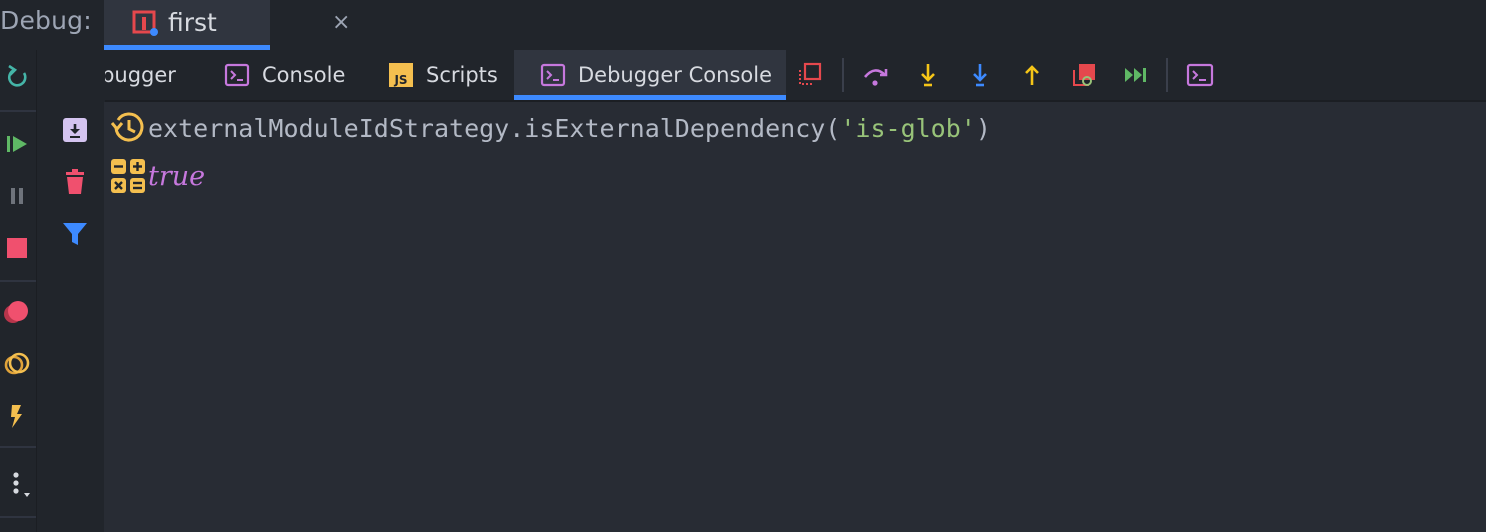  What do you see at coordinates (127, 127) in the screenshot?
I see `history-icon` at bounding box center [127, 127].